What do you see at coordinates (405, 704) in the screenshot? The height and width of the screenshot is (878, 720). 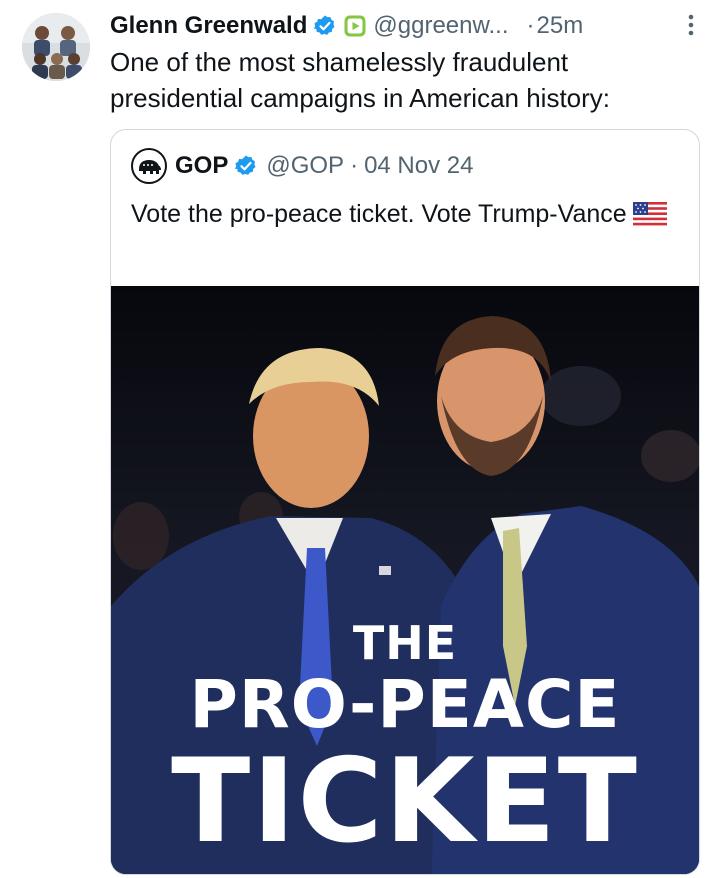 I see `overlay-text-pro-peace: PRO-PEACE` at bounding box center [405, 704].